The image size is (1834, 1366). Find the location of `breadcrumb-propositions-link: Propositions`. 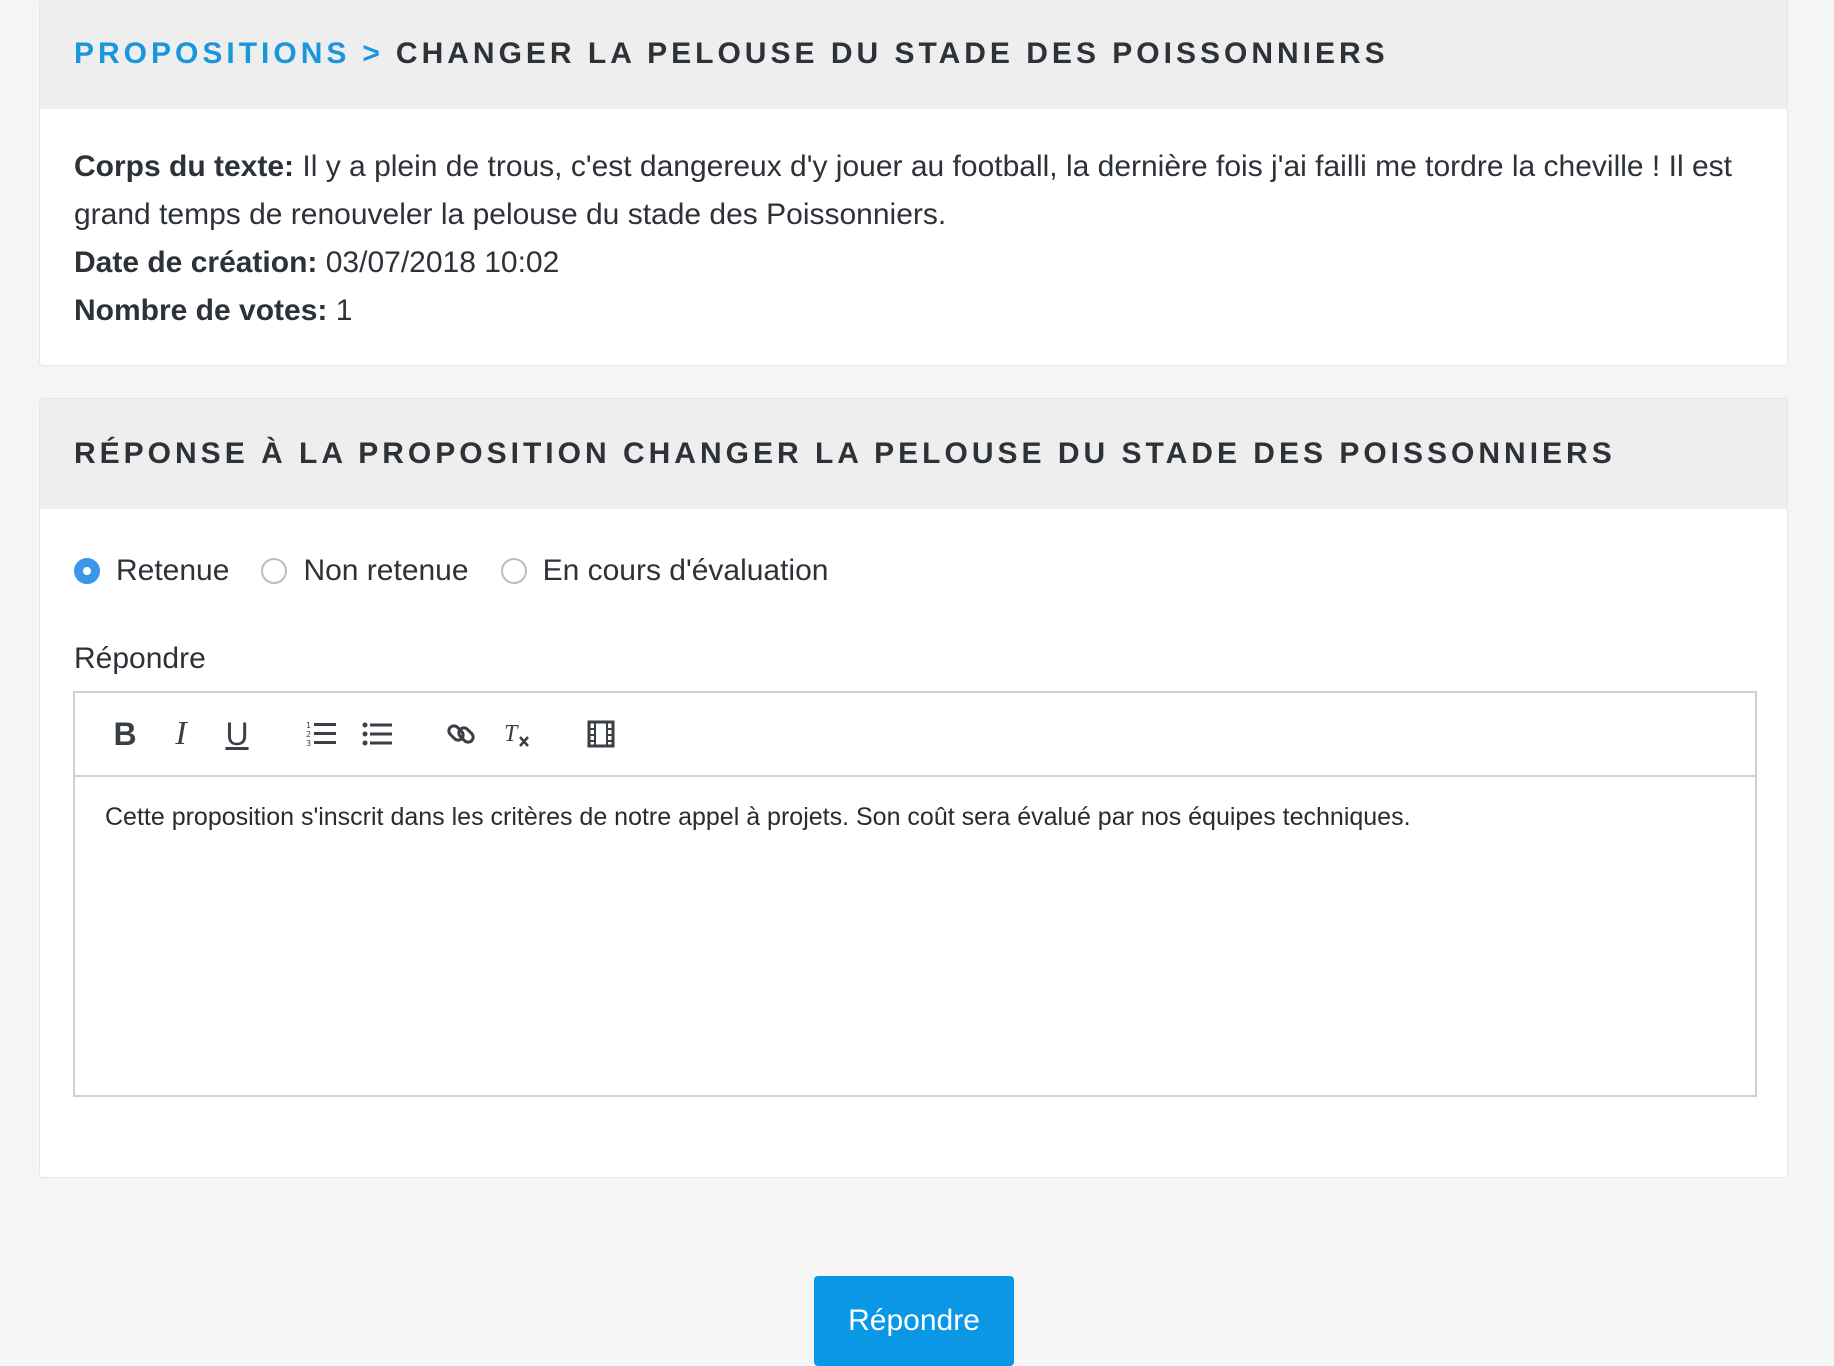

breadcrumb-propositions-link: Propositions is located at coordinates (212, 54).